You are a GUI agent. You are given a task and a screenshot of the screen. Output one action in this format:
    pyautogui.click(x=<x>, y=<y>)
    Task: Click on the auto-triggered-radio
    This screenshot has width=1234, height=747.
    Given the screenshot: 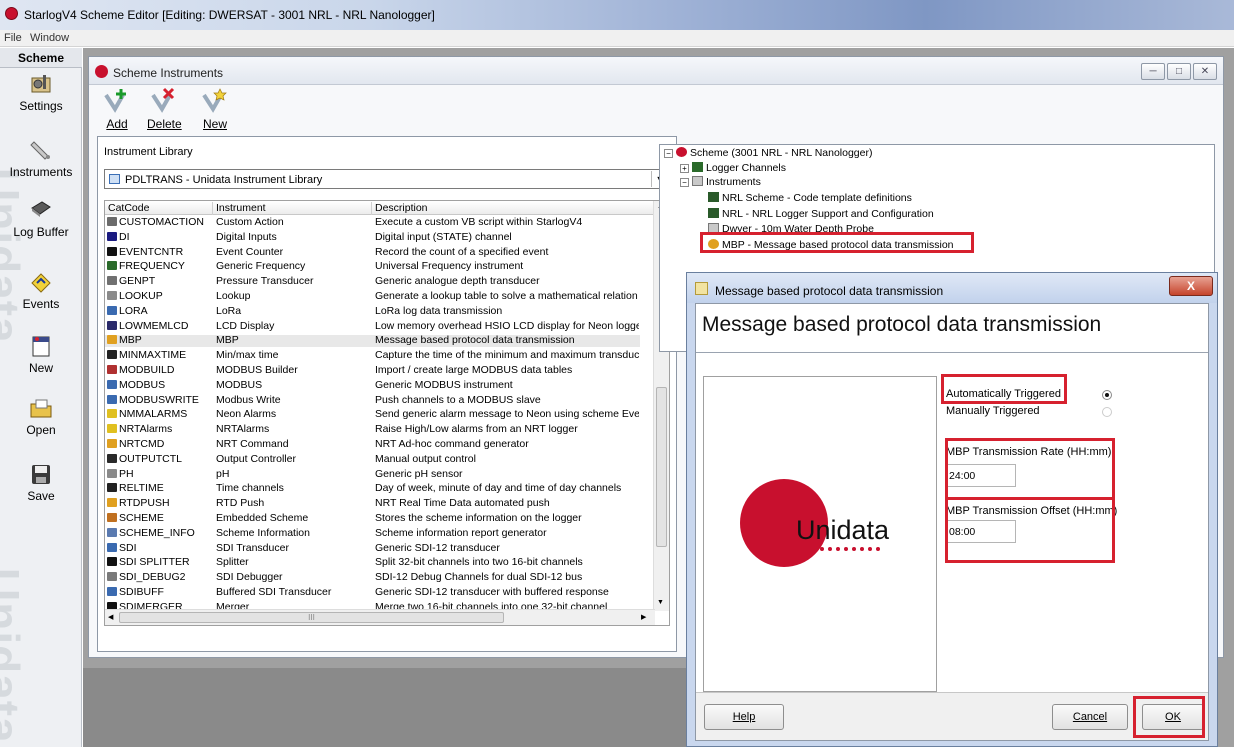 What is the action you would take?
    pyautogui.click(x=1107, y=395)
    